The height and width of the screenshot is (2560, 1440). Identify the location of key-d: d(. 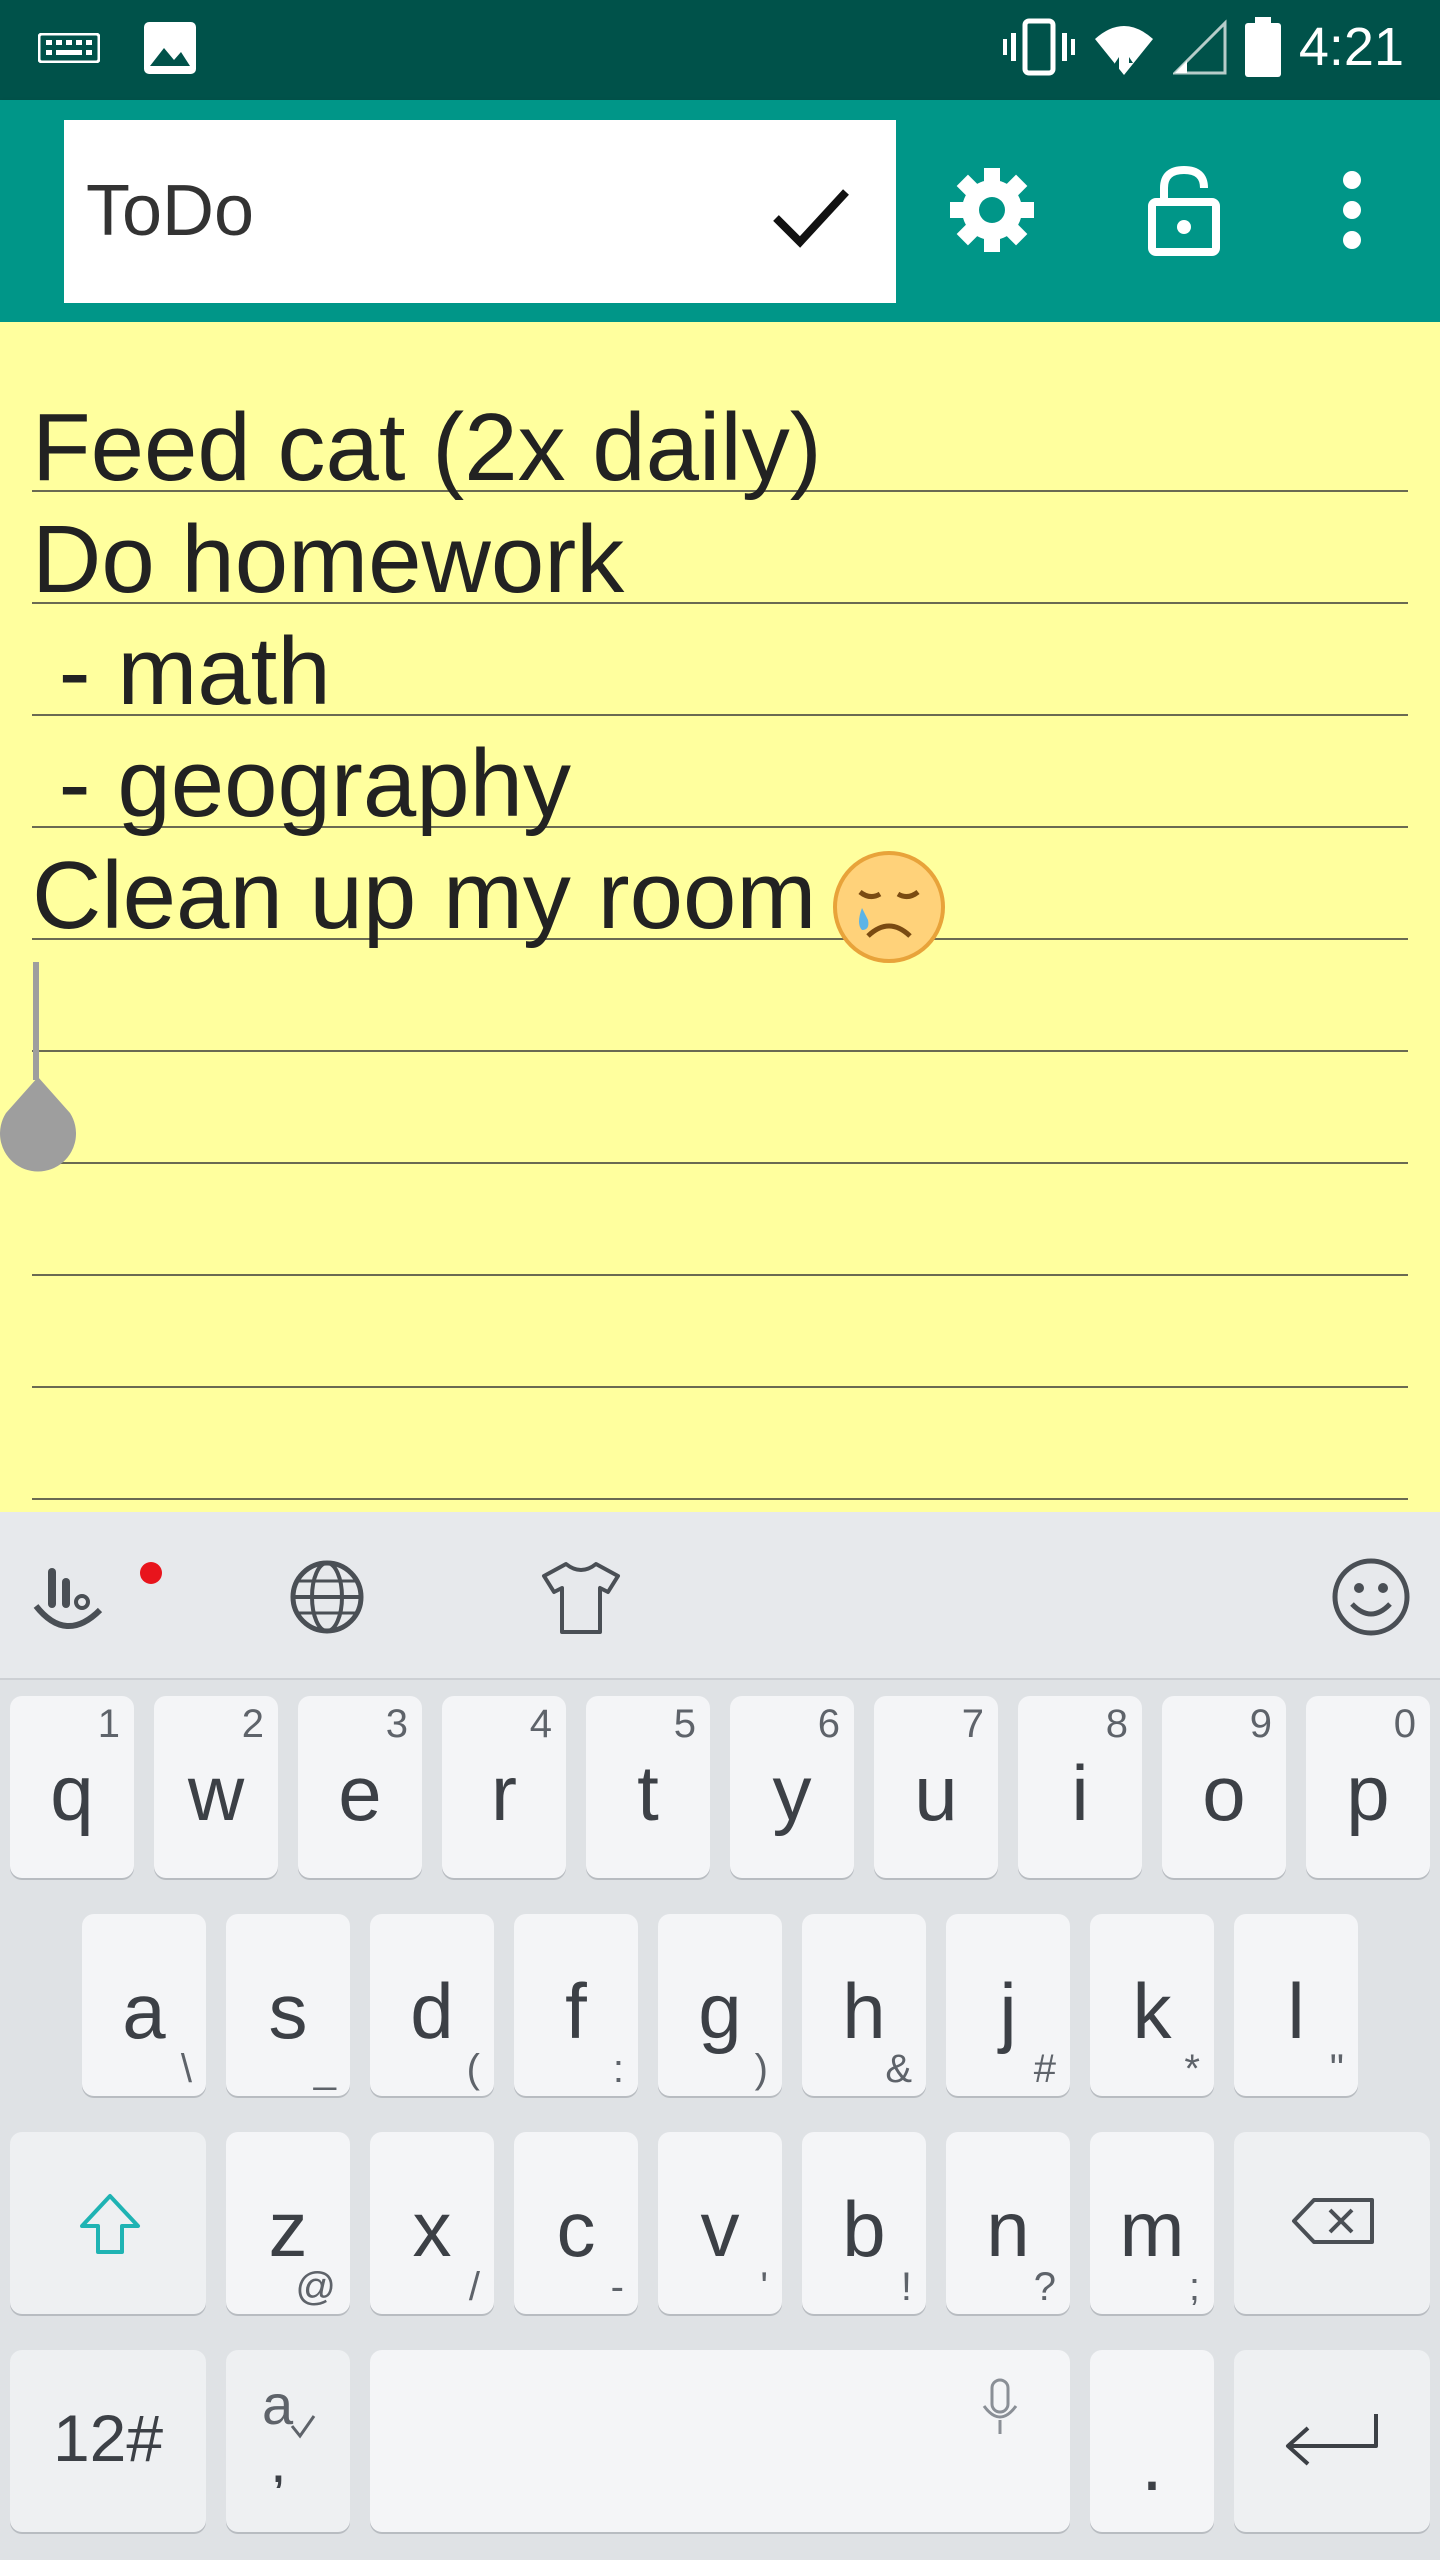
(432, 2005).